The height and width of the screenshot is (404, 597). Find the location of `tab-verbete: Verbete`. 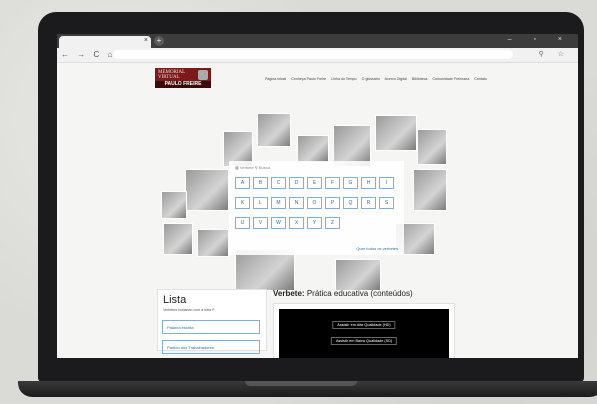

tab-verbete: Verbete is located at coordinates (247, 167).